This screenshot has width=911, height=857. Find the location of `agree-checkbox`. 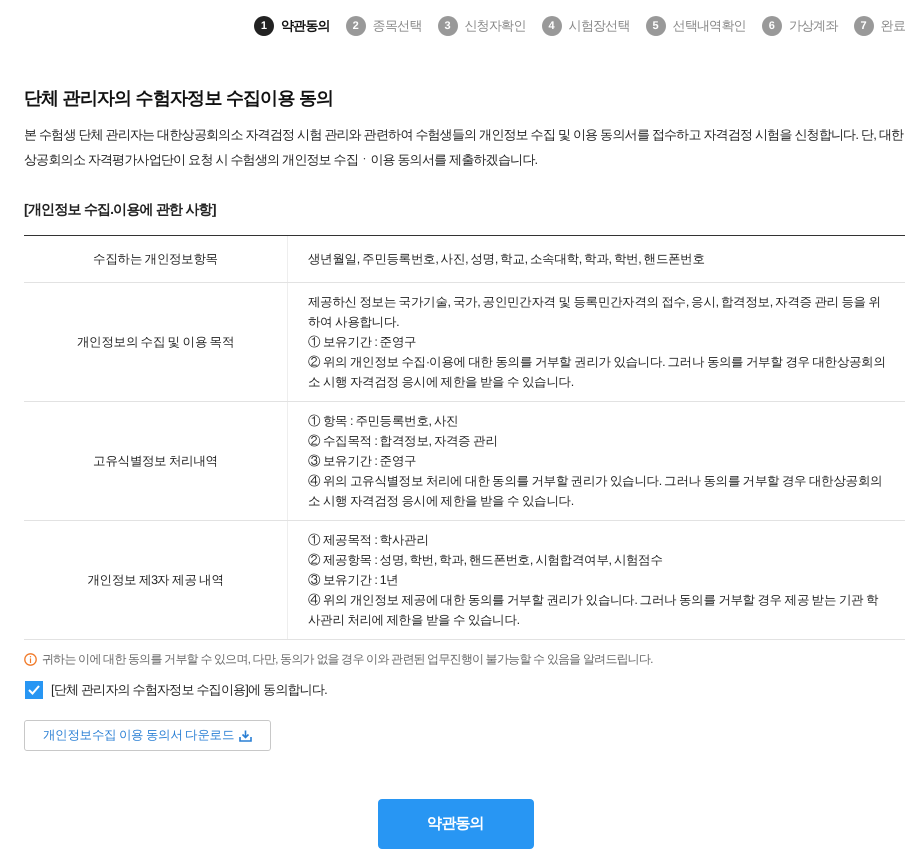

agree-checkbox is located at coordinates (34, 690).